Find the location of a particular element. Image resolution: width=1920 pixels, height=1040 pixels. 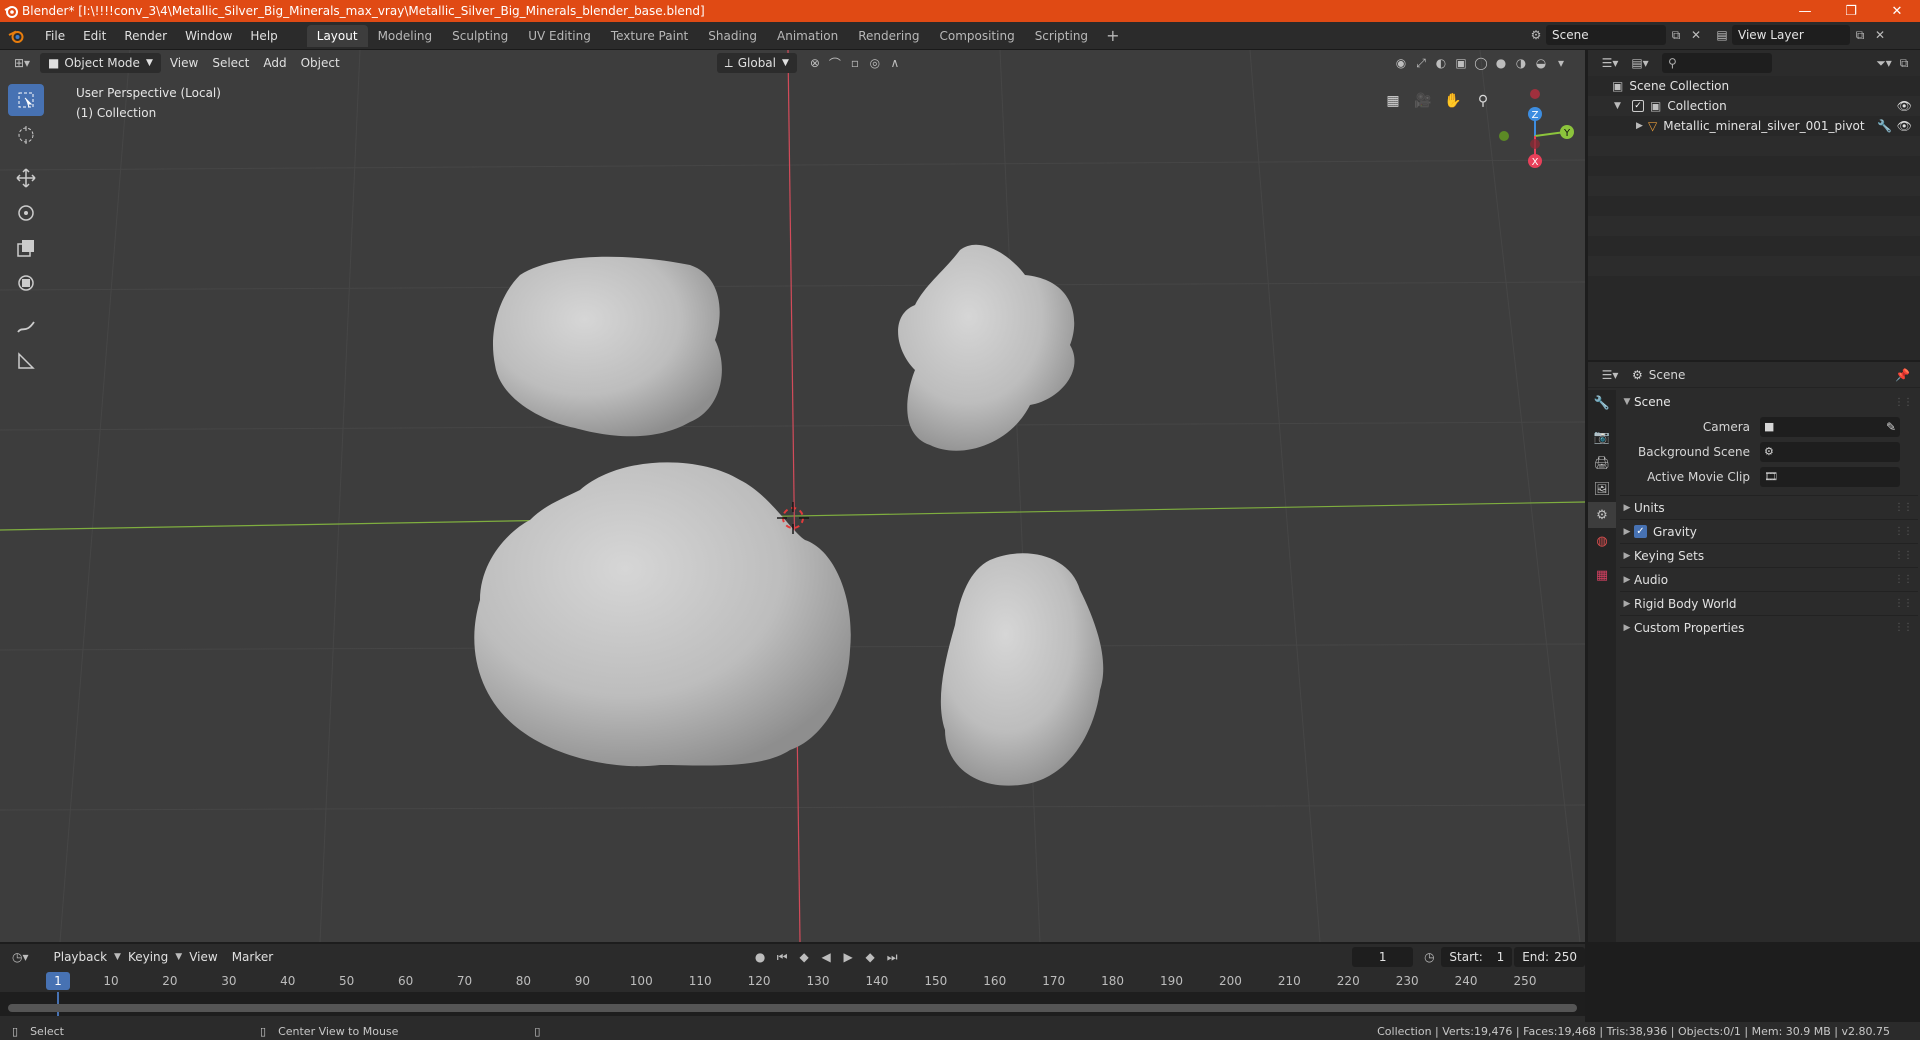

overlay-toggle-icon: ◐ is located at coordinates (1441, 63).